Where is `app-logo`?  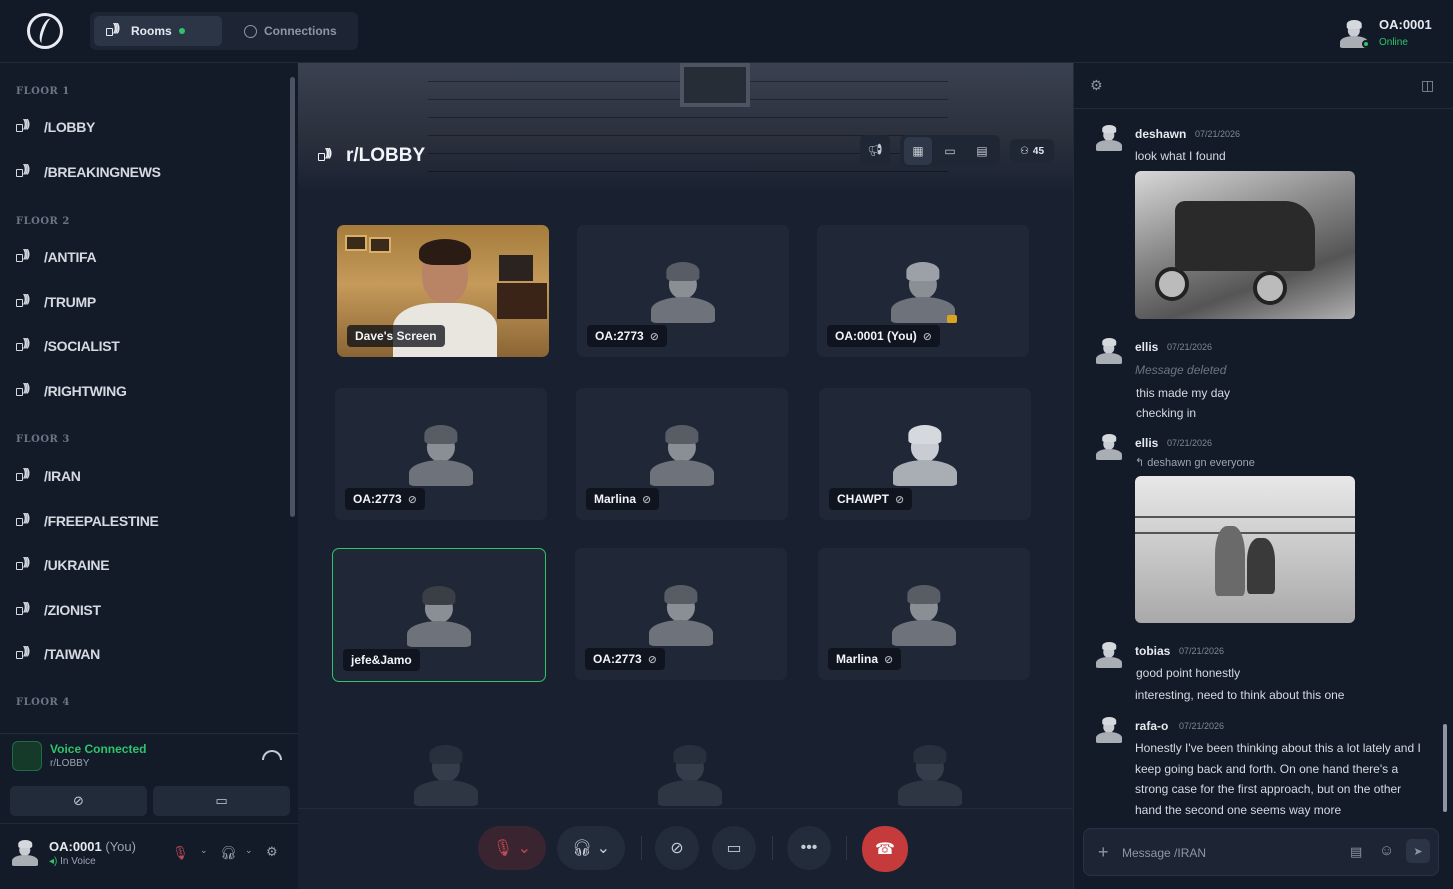 app-logo is located at coordinates (45, 31).